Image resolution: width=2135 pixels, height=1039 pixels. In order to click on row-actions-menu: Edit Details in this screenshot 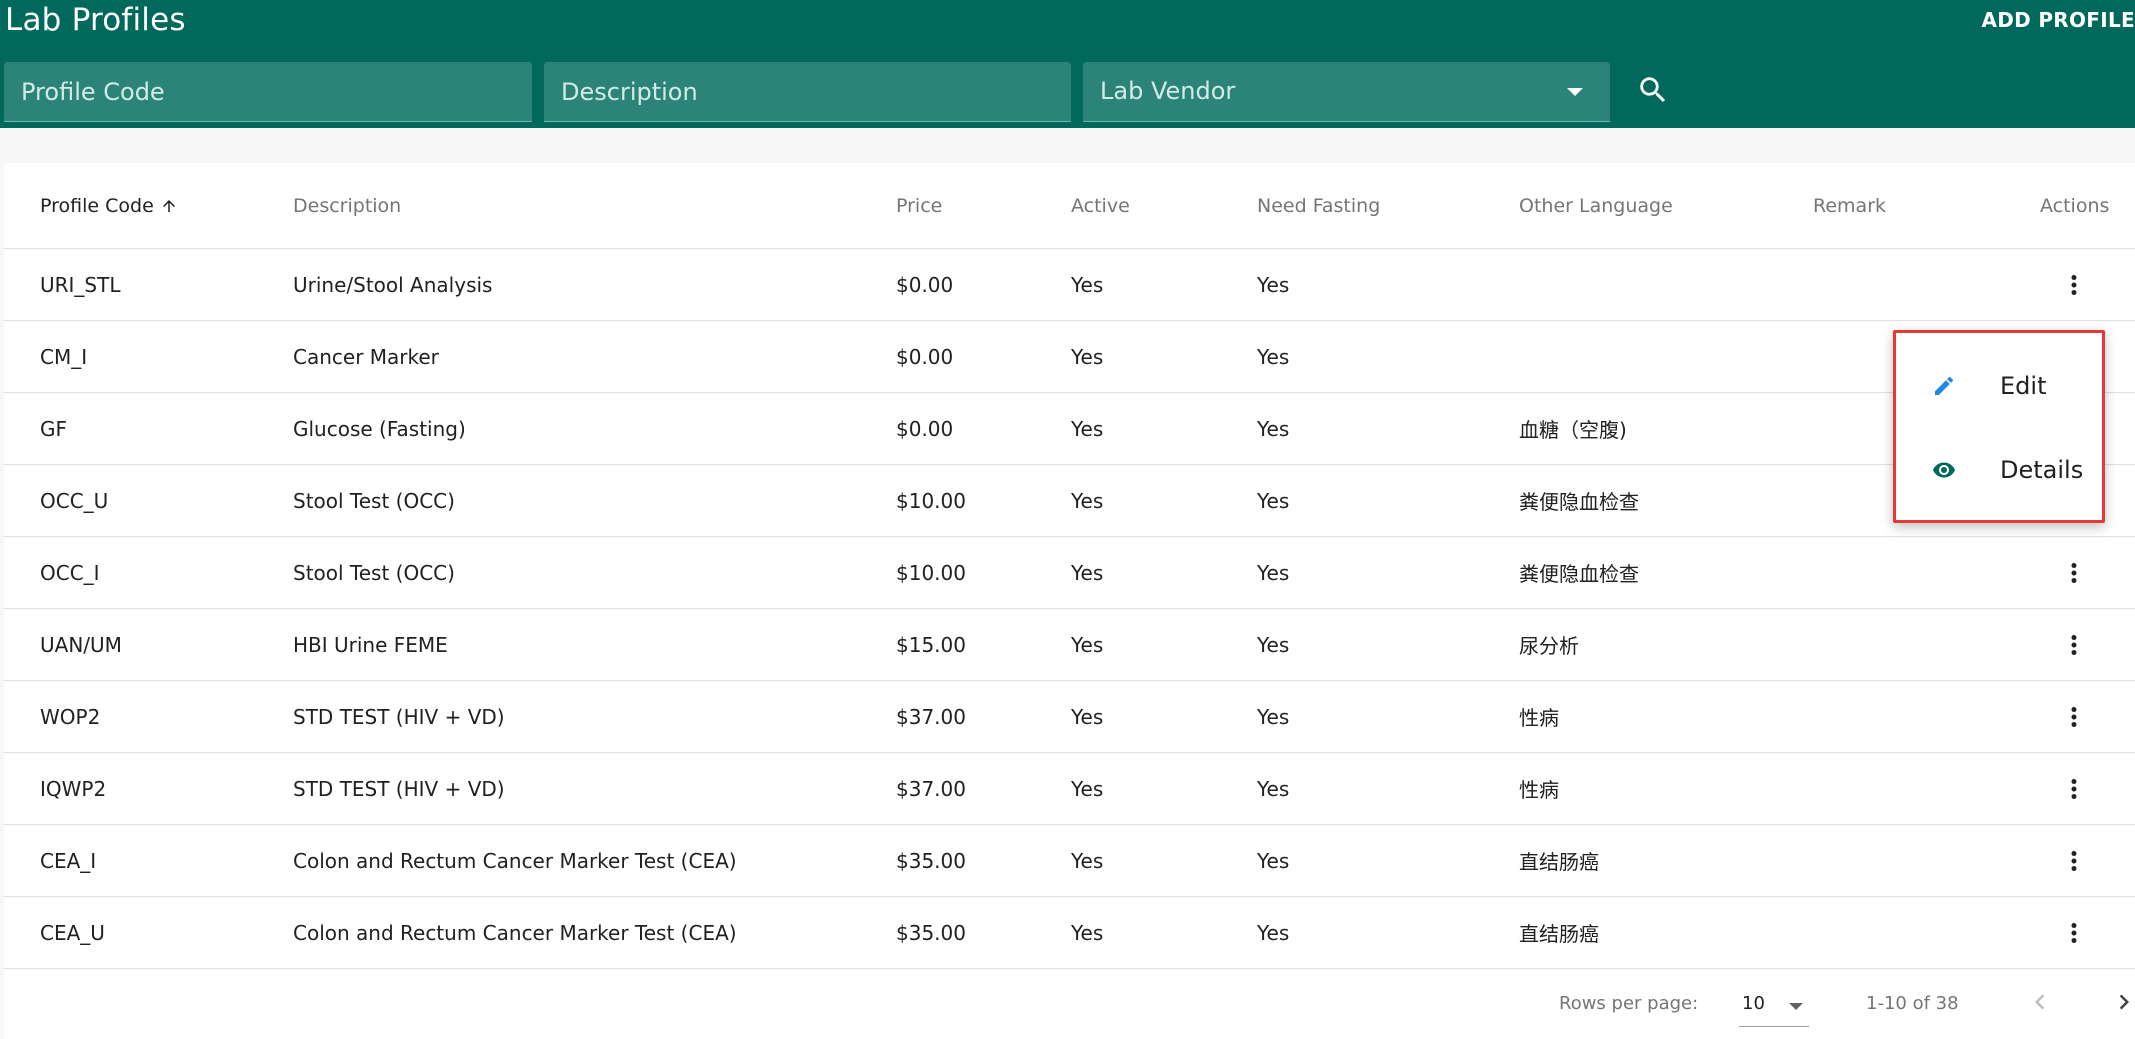, I will do `click(1999, 426)`.